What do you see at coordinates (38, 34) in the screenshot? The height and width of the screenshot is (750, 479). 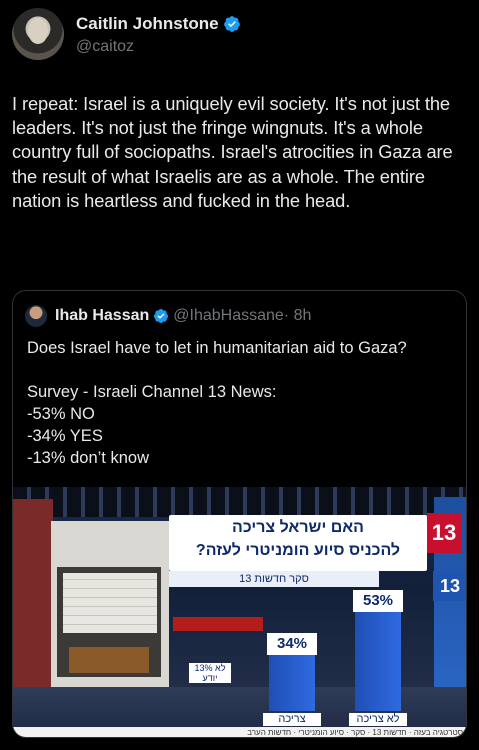 I see `author-avatar` at bounding box center [38, 34].